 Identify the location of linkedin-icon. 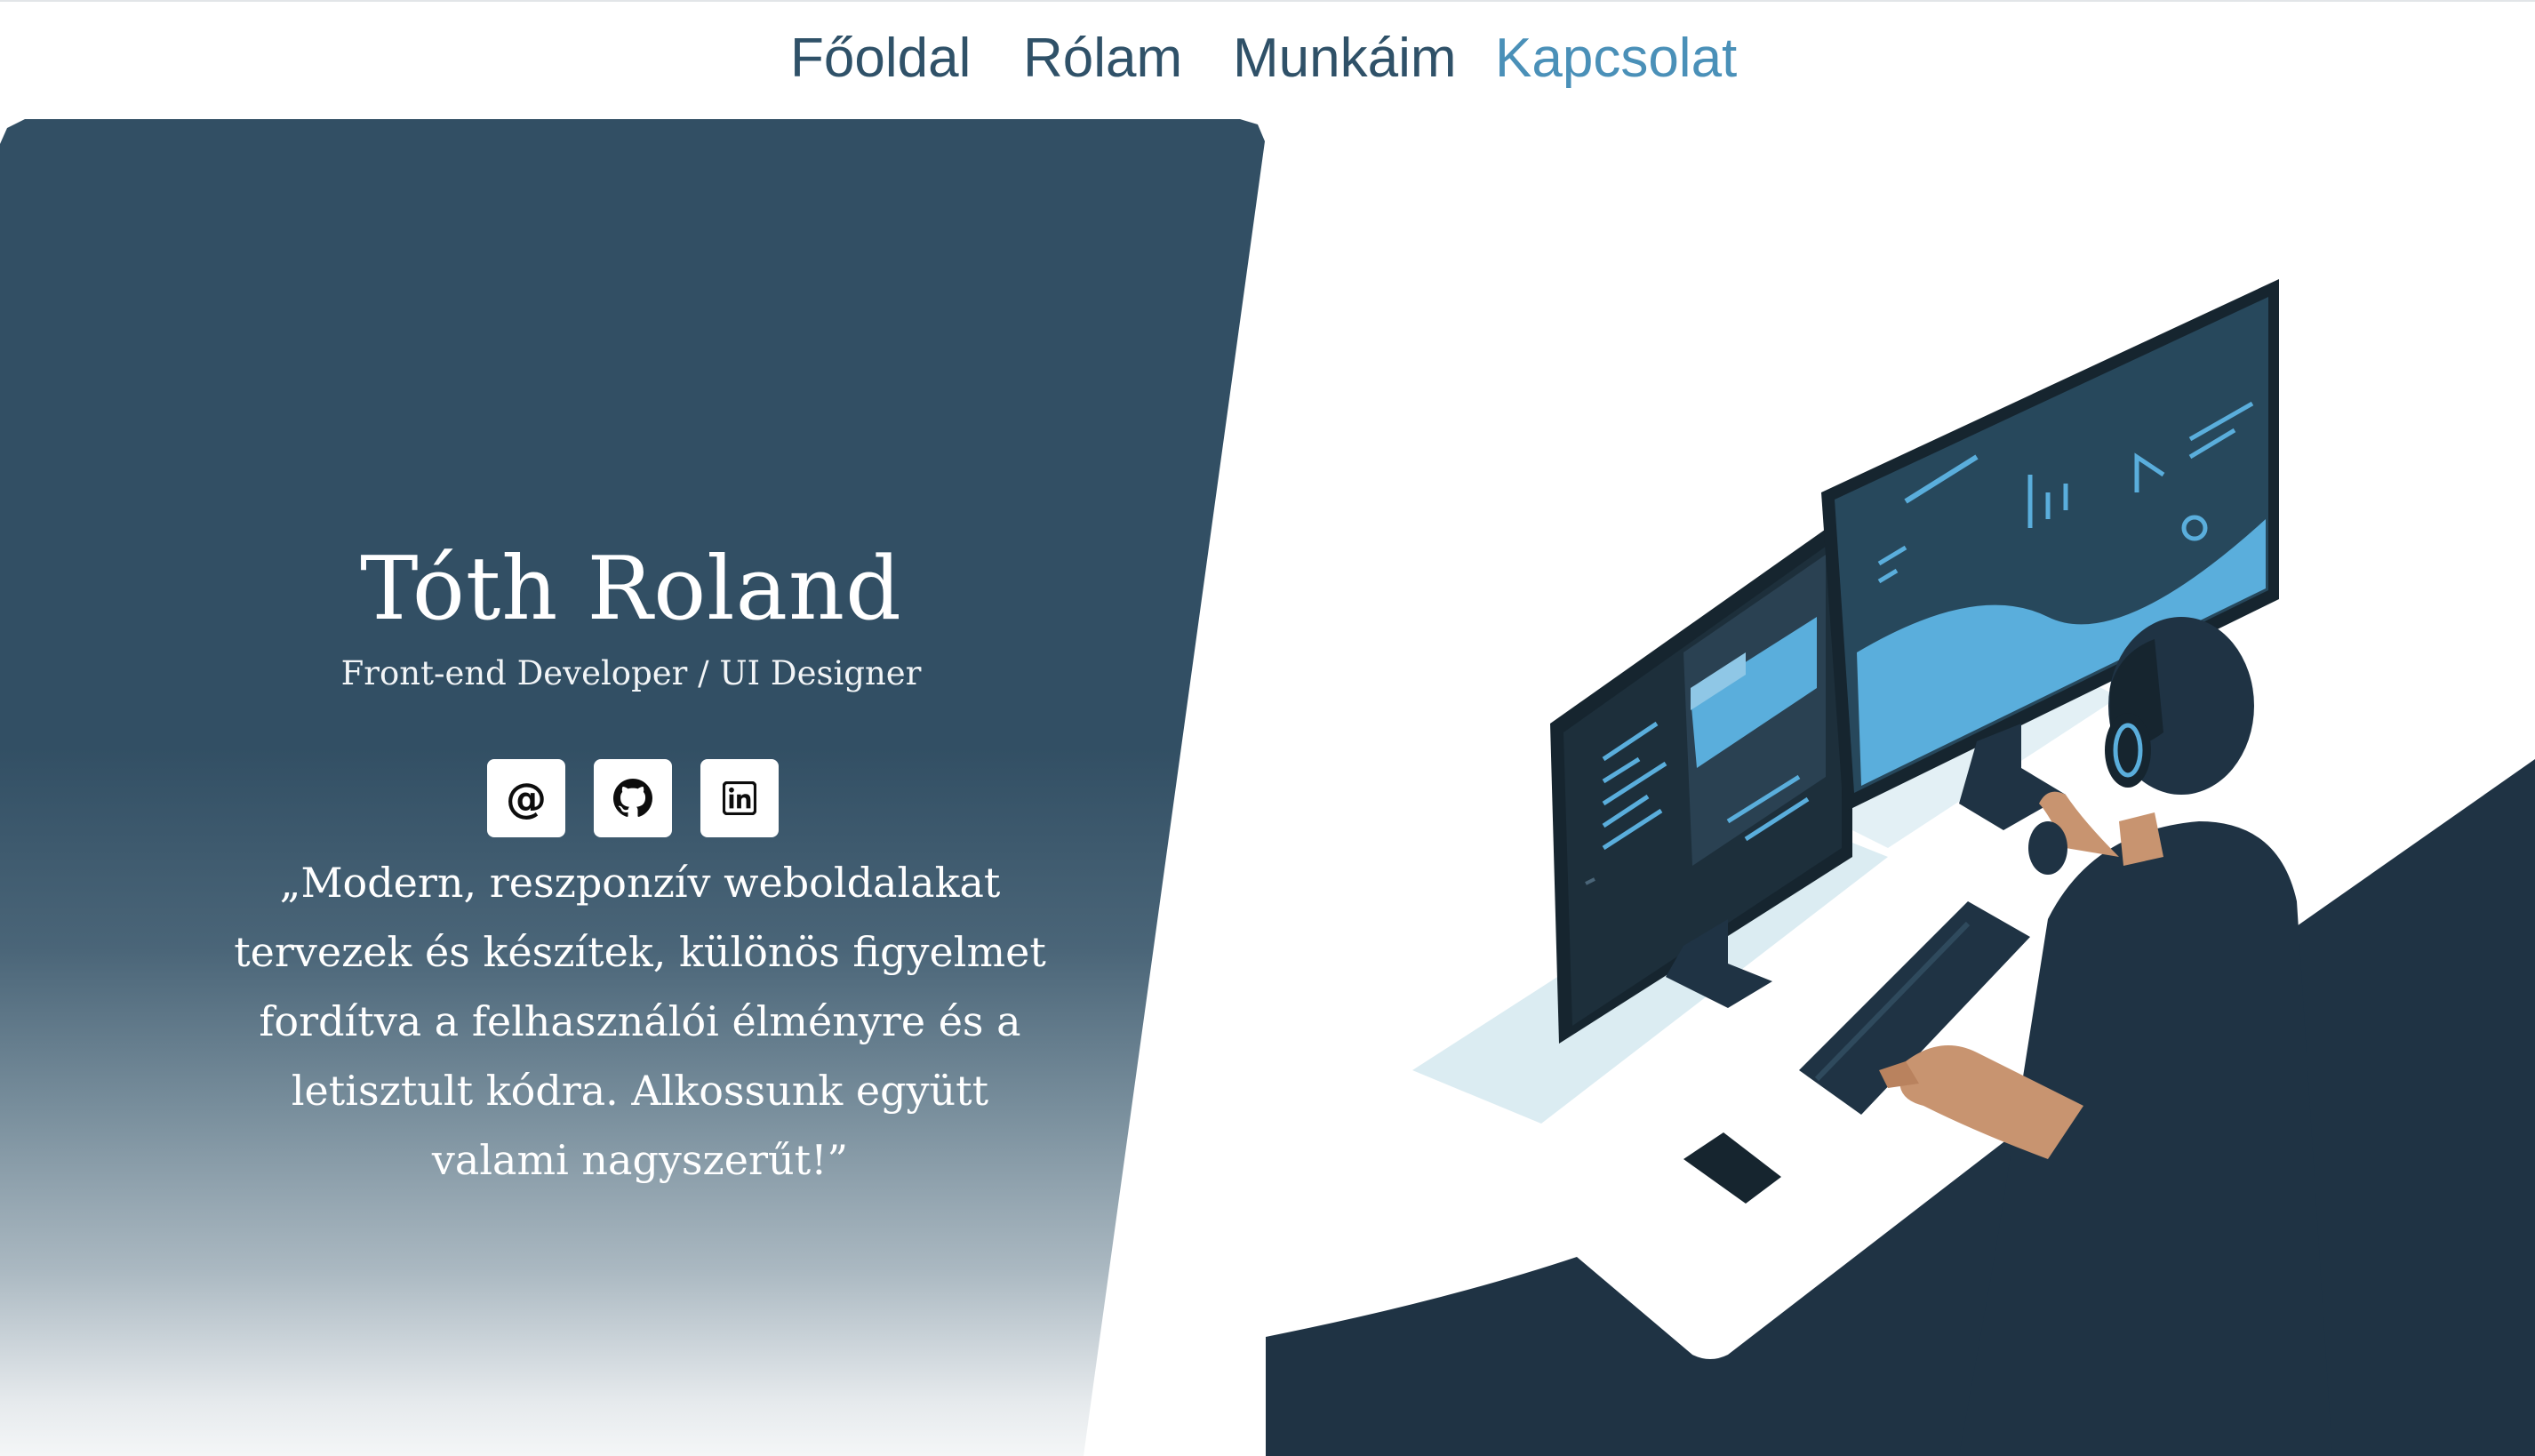
(739, 798).